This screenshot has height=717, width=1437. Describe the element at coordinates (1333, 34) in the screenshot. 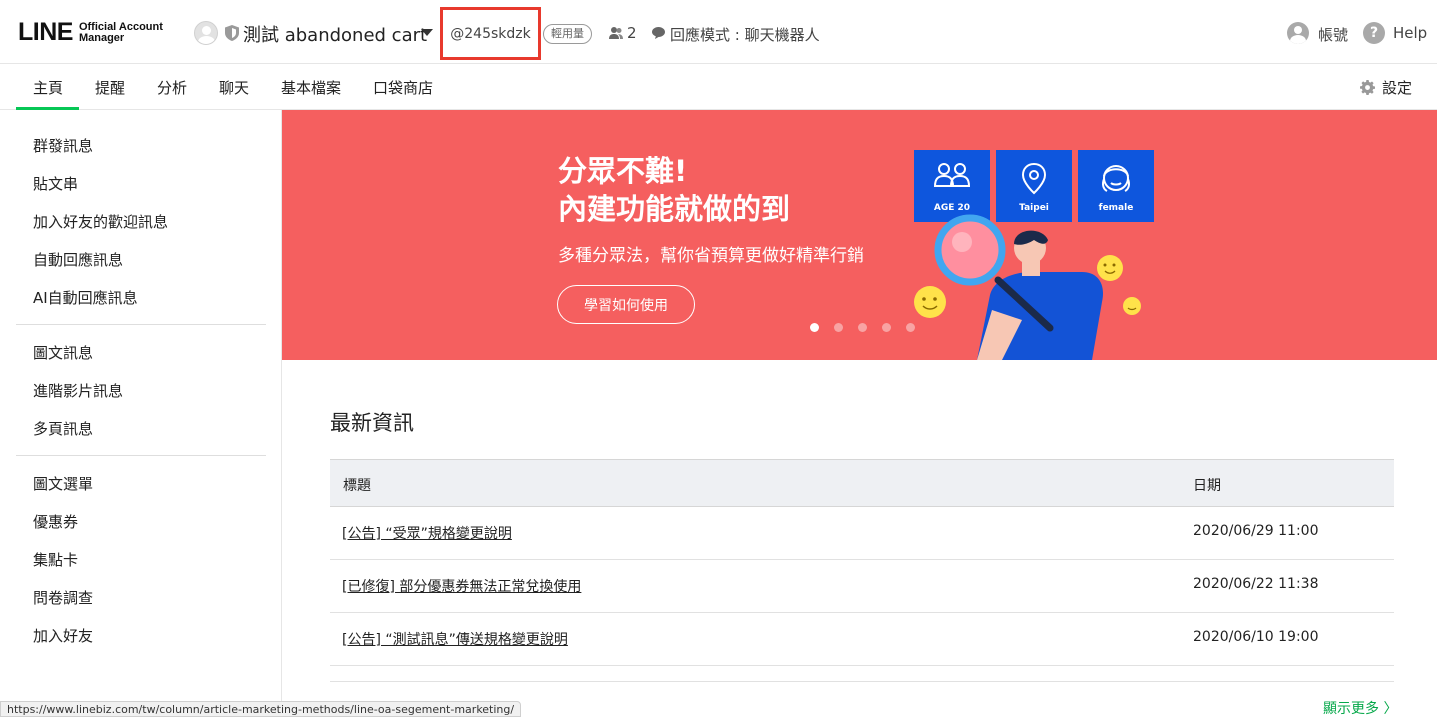

I see `account-menu-link: 帳號` at that location.